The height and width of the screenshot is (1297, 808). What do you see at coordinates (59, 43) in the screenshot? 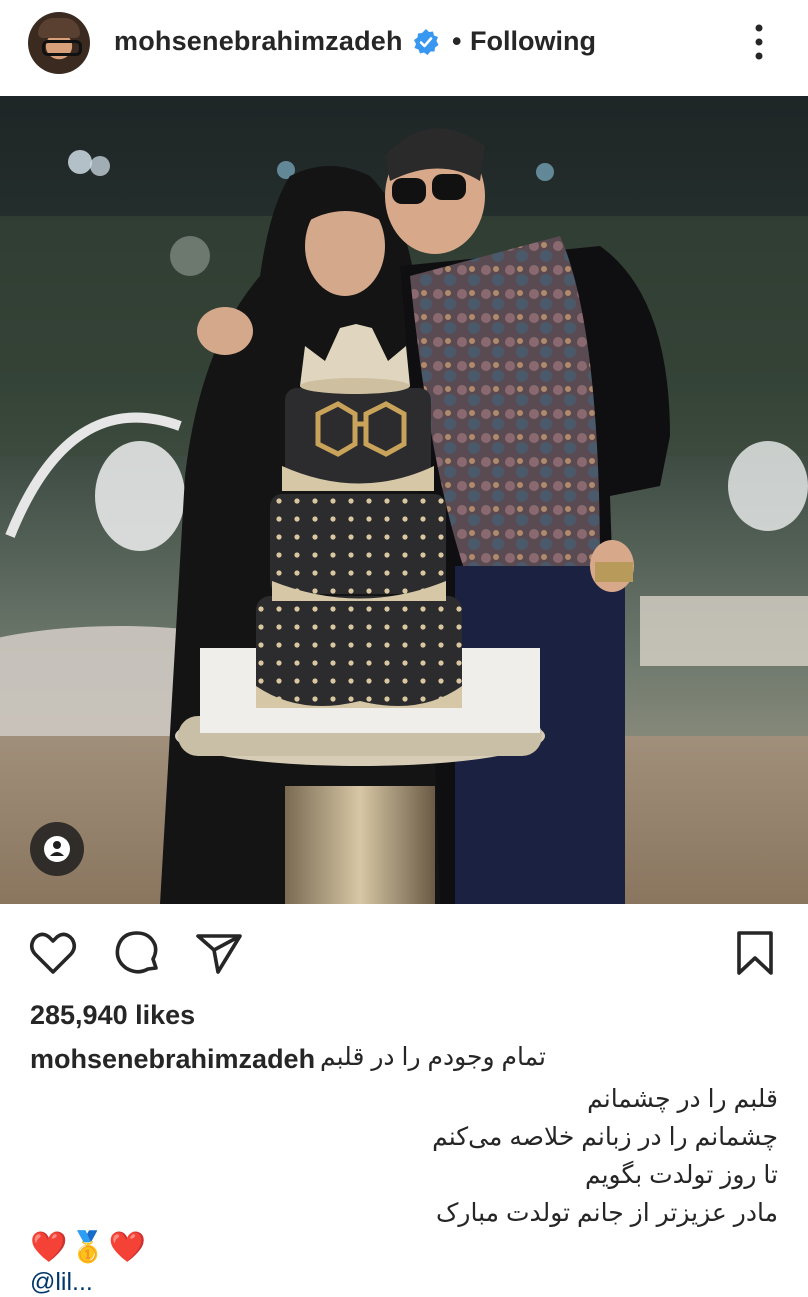
I see `avatar` at bounding box center [59, 43].